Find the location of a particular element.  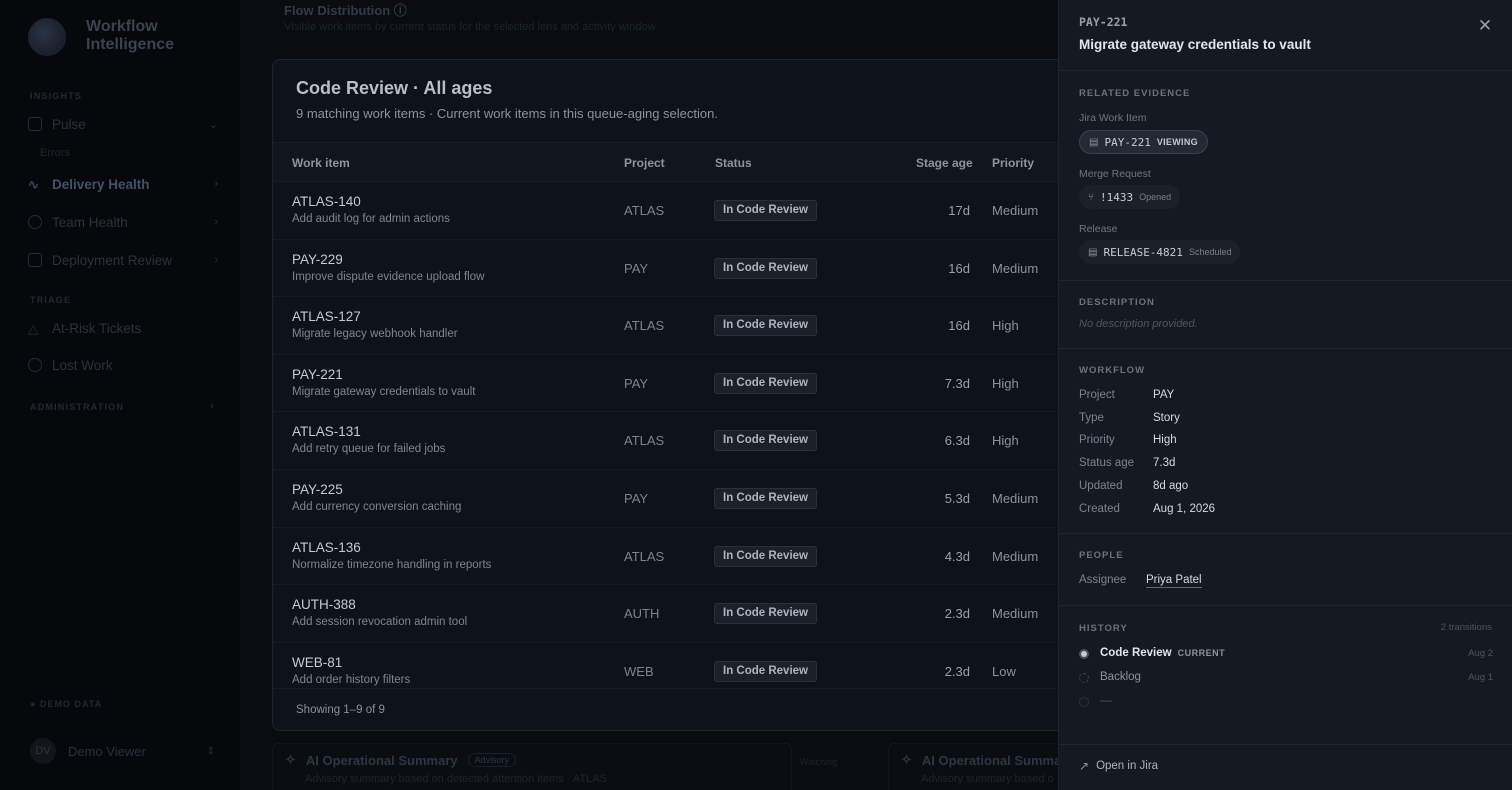

history-date: Aug 1 is located at coordinates (1480, 677).